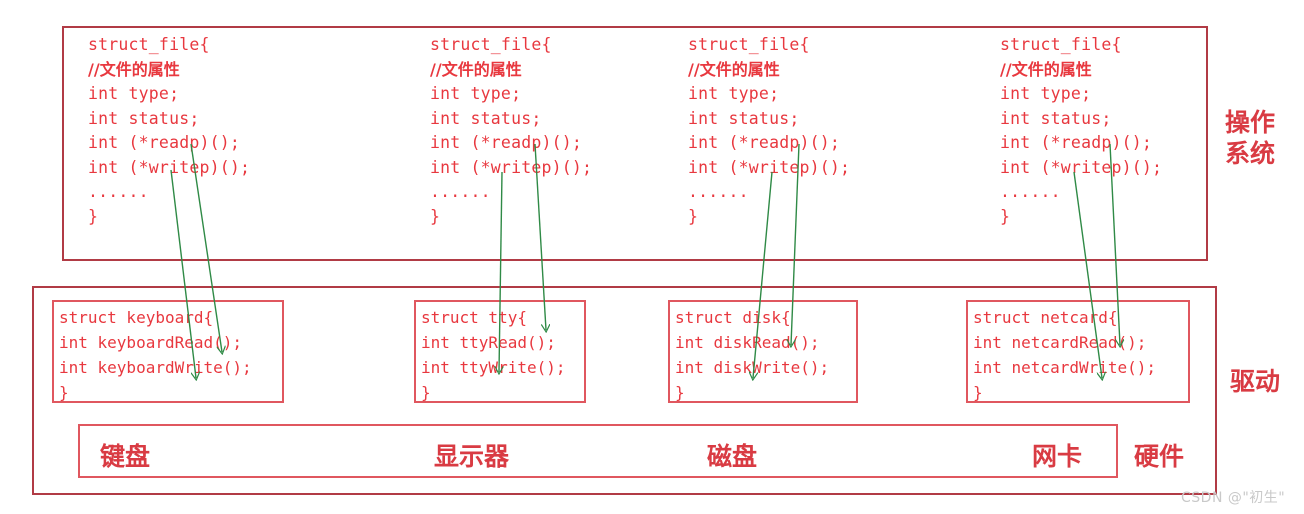 This screenshot has width=1304, height=514. I want to click on code-line: int keyboardWrite();, so click(155, 367).